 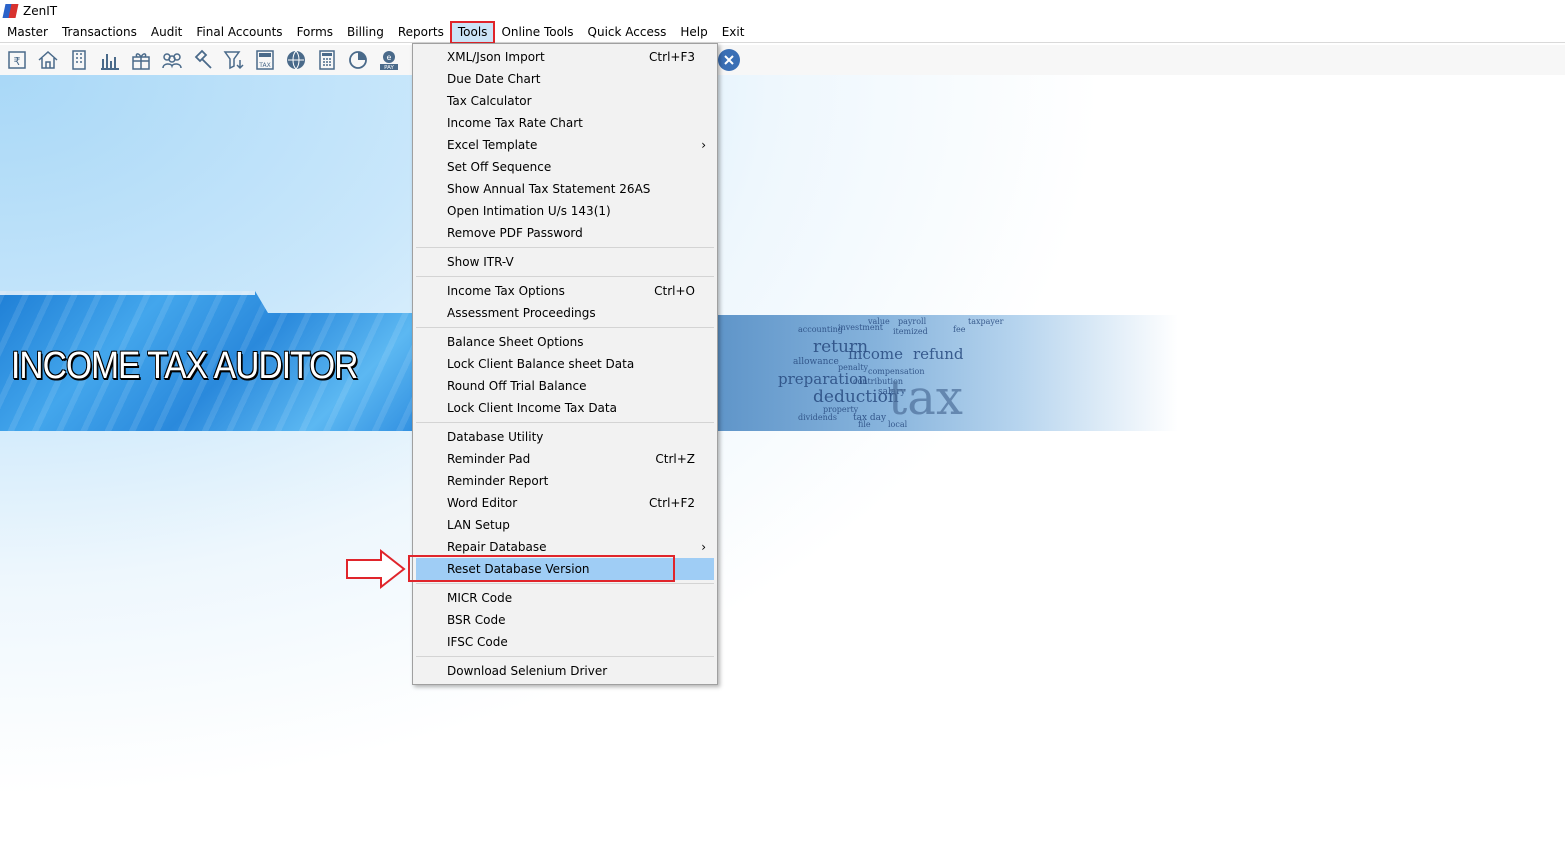 I want to click on menu-item-bsr-code: BSR Code, so click(x=565, y=620).